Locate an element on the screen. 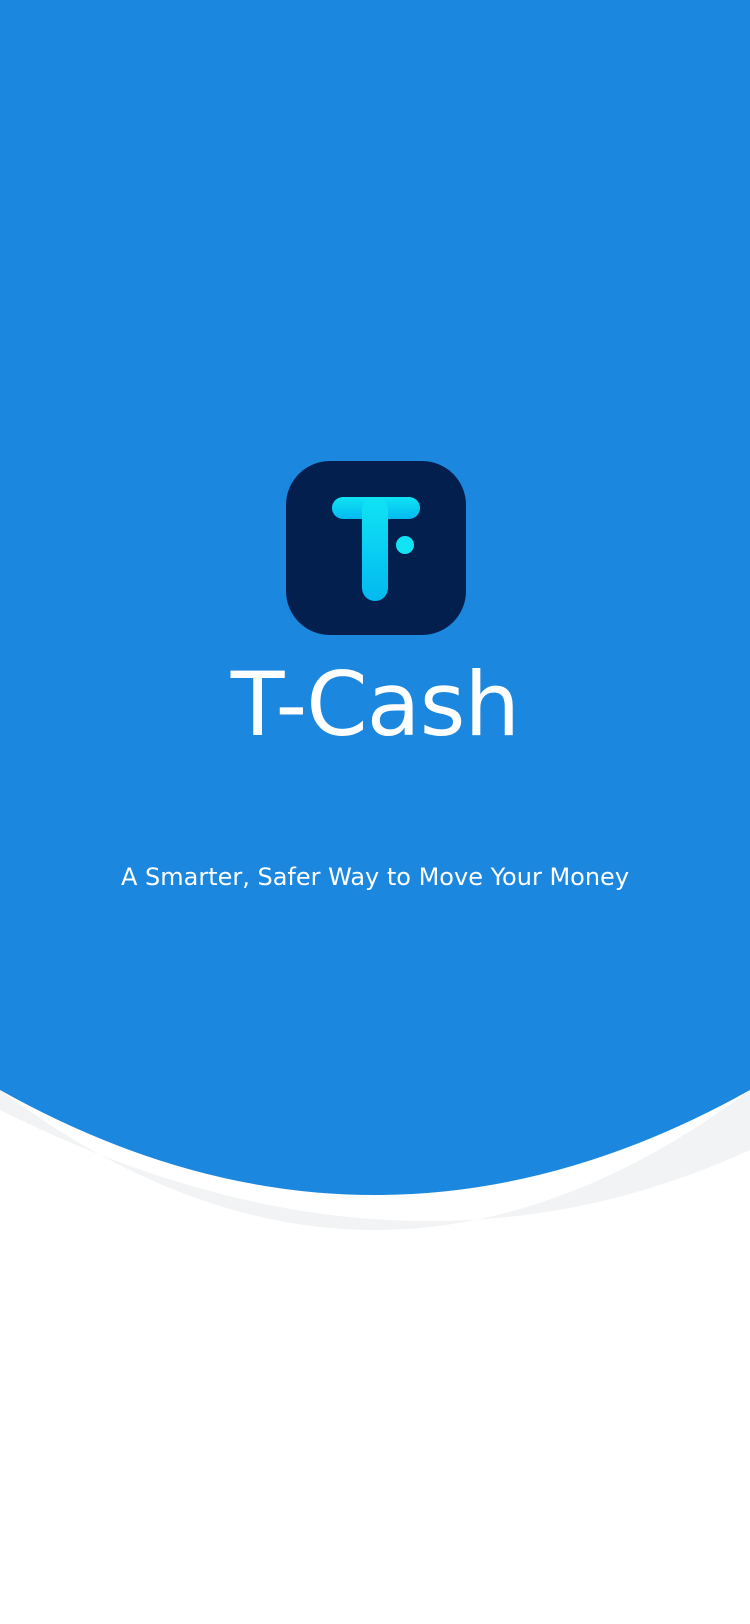  t-cash-logo-icon is located at coordinates (376, 548).